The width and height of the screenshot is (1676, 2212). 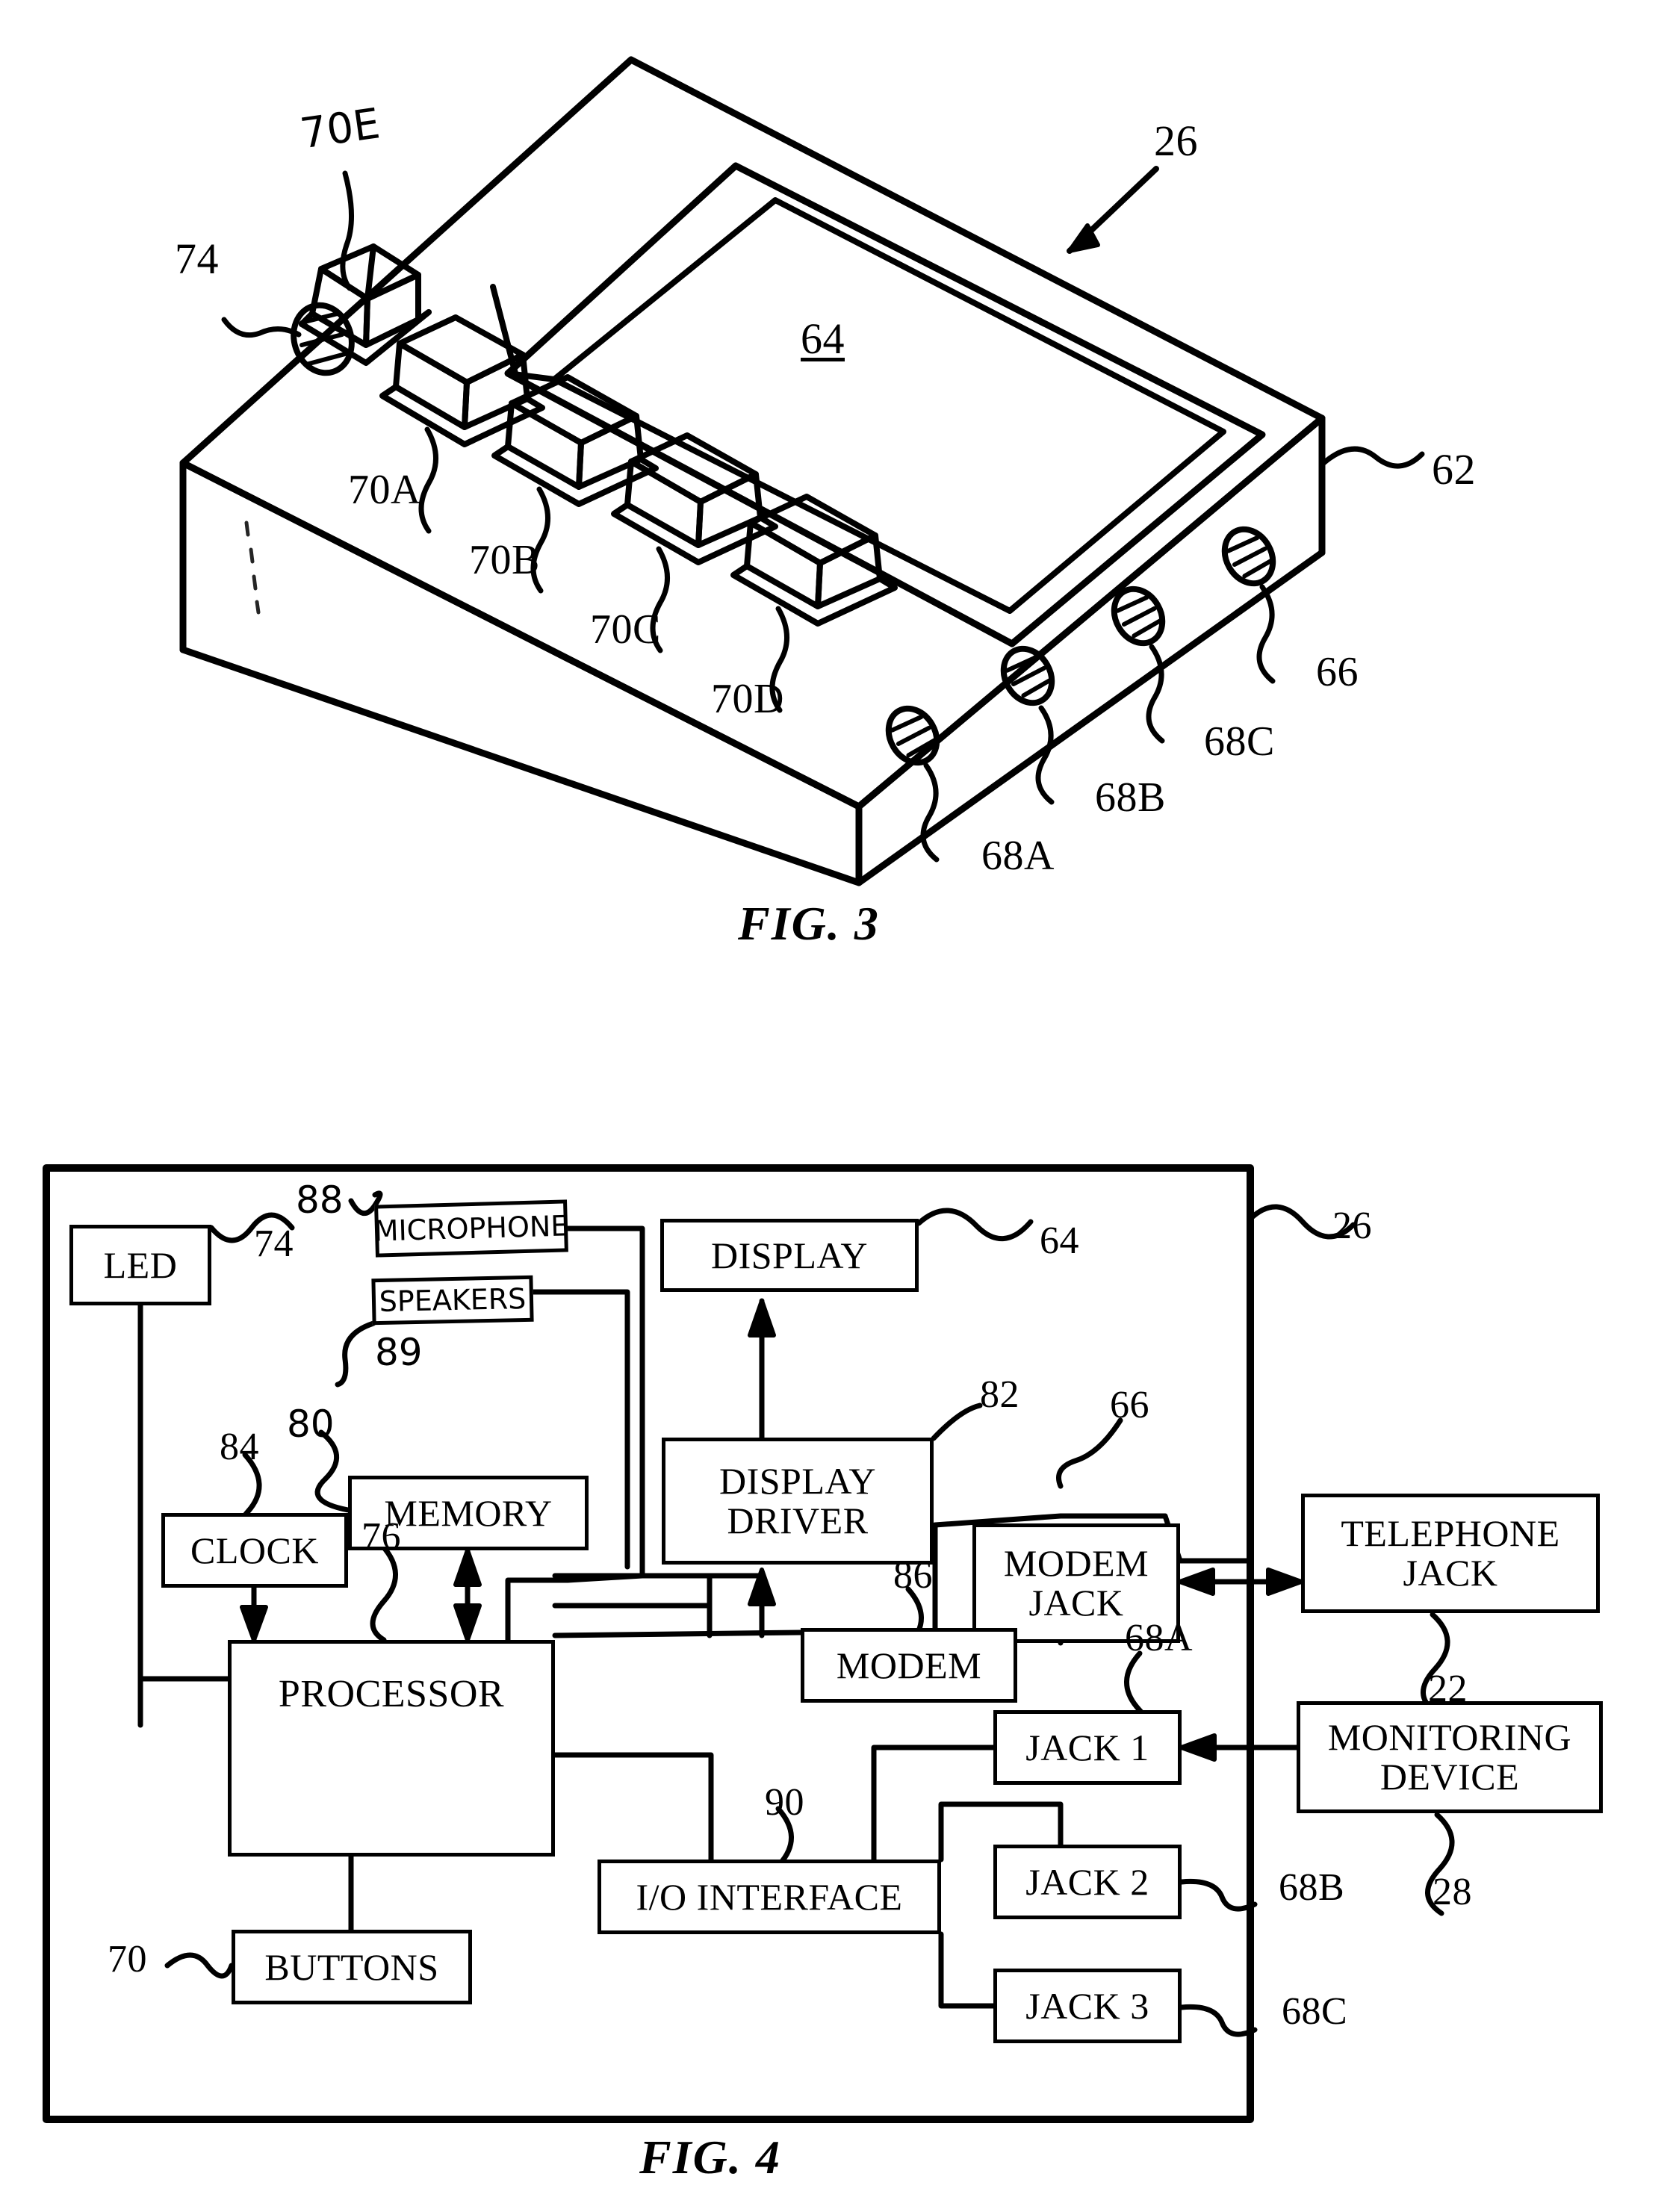 What do you see at coordinates (1159, 1638) in the screenshot?
I see `fig4-callout-68A: 68A` at bounding box center [1159, 1638].